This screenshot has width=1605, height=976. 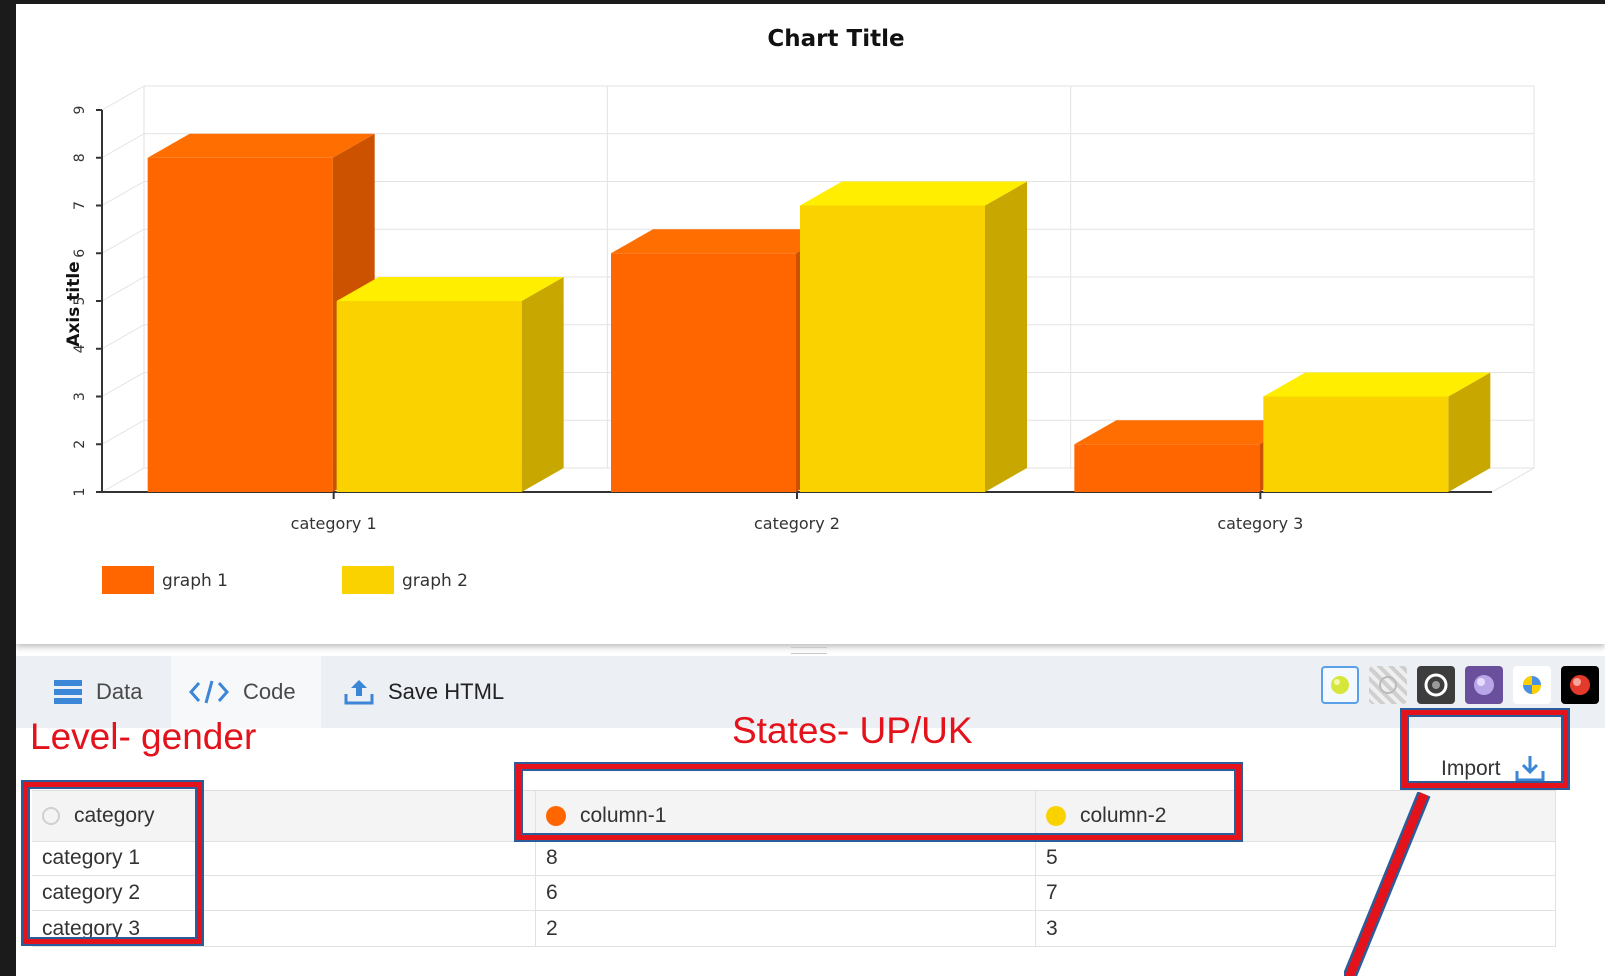 What do you see at coordinates (80, 157) in the screenshot?
I see `y-tick-label: 8` at bounding box center [80, 157].